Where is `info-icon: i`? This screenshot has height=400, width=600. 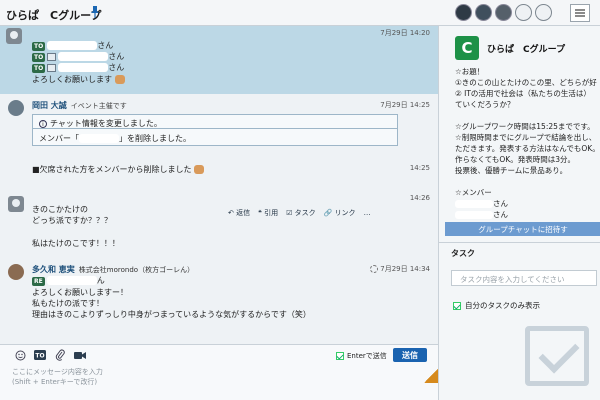 info-icon: i is located at coordinates (43, 124).